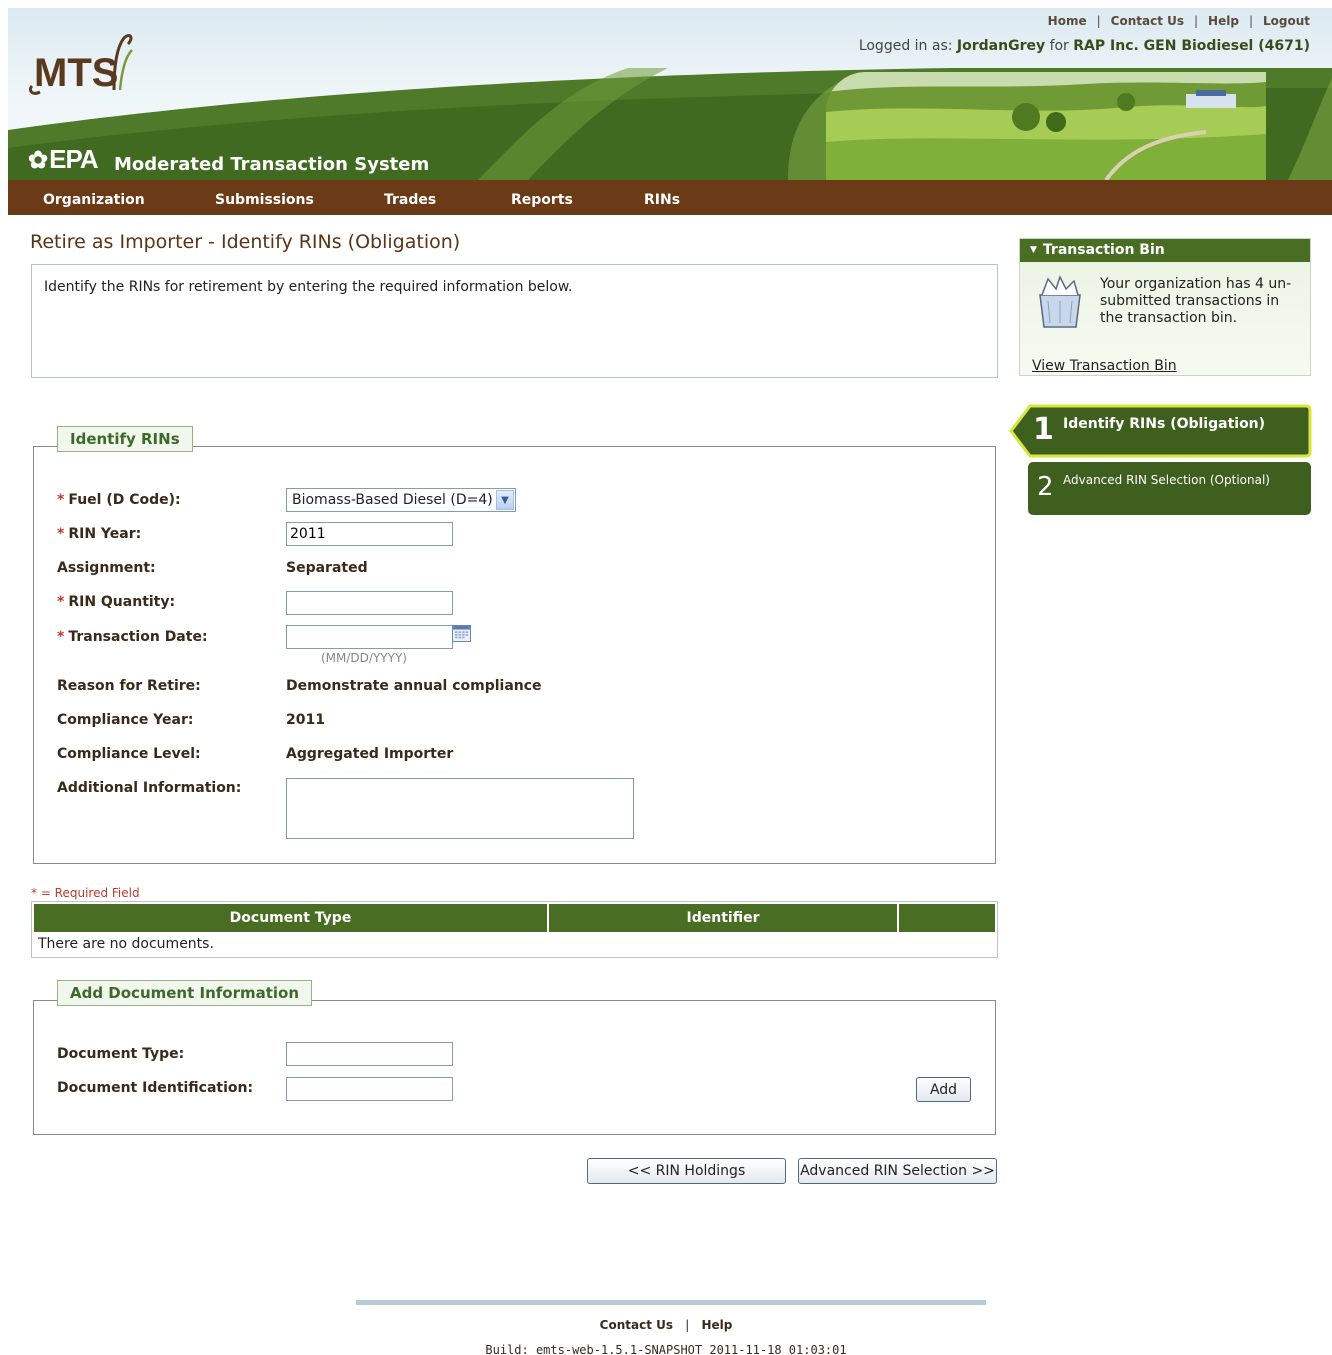 The width and height of the screenshot is (1332, 1355). Describe the element at coordinates (392, 500) in the screenshot. I see `fuel-select-value: Biomass-Based Diesel (D=4)` at that location.